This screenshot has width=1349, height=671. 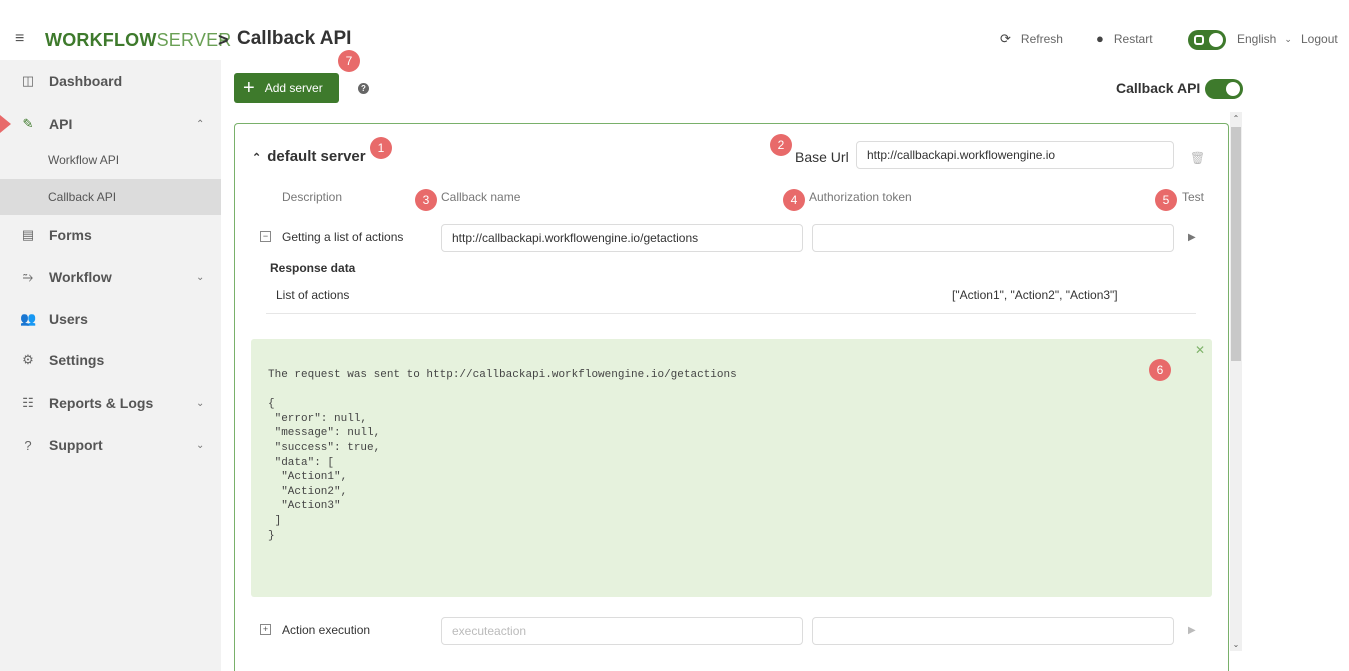 What do you see at coordinates (1236, 381) in the screenshot?
I see `scrollbar: ⌃ ⌄` at bounding box center [1236, 381].